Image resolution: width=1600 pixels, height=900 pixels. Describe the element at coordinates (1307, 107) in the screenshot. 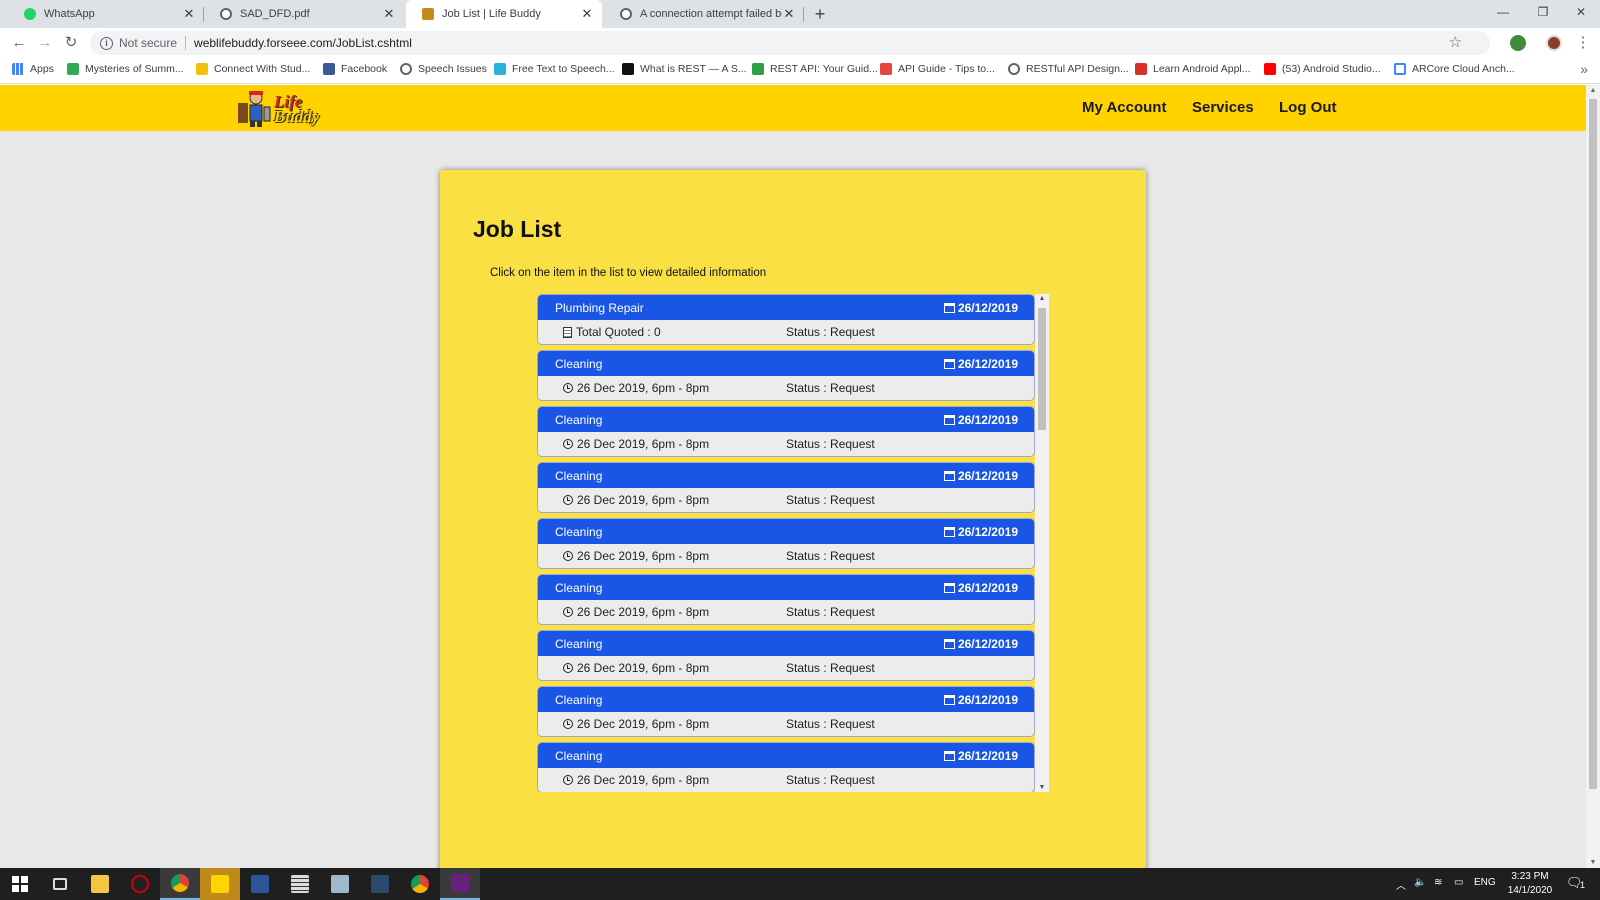

I see `nav-log-out: Log Out` at that location.